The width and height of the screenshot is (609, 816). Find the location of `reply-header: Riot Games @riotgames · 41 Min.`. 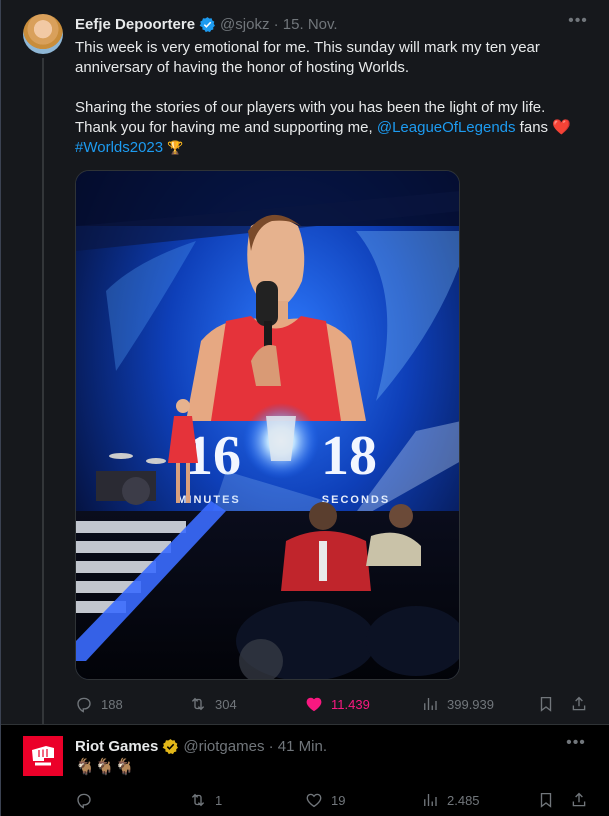

reply-header: Riot Games @riotgames · 41 Min. is located at coordinates (201, 746).